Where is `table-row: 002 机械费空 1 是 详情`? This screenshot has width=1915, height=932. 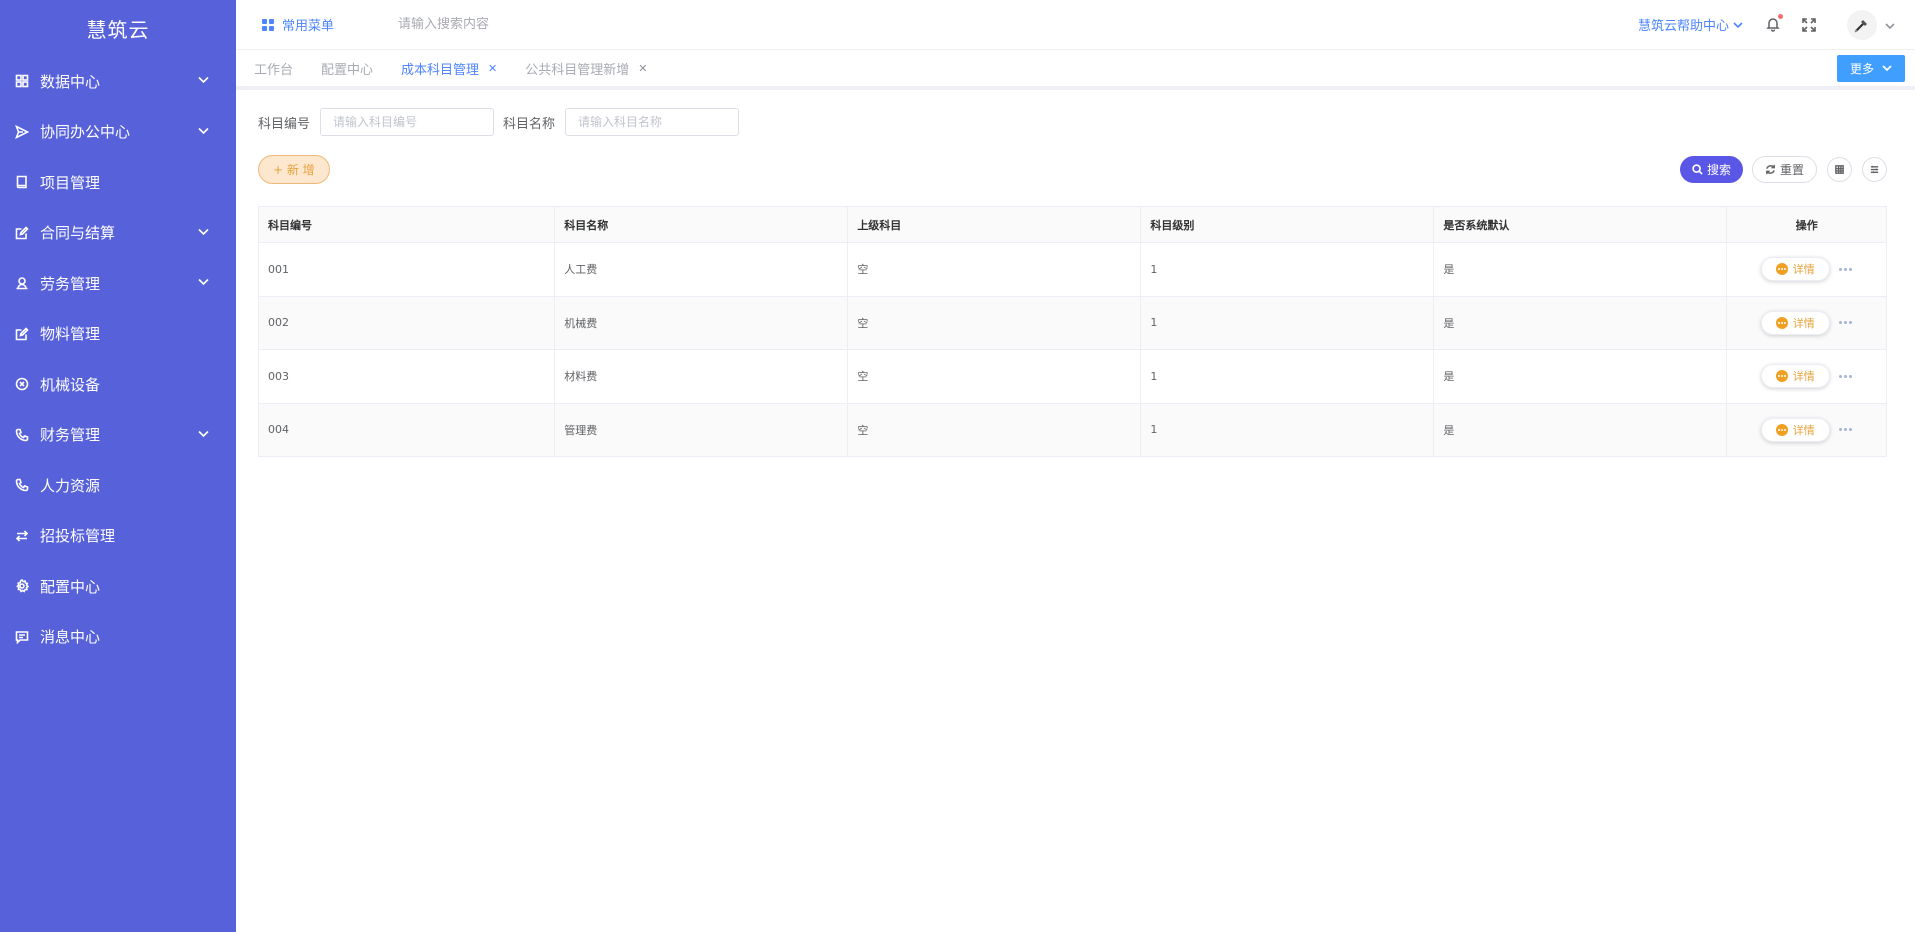
table-row: 002 机械费空 1 是 详情 is located at coordinates (1072, 322).